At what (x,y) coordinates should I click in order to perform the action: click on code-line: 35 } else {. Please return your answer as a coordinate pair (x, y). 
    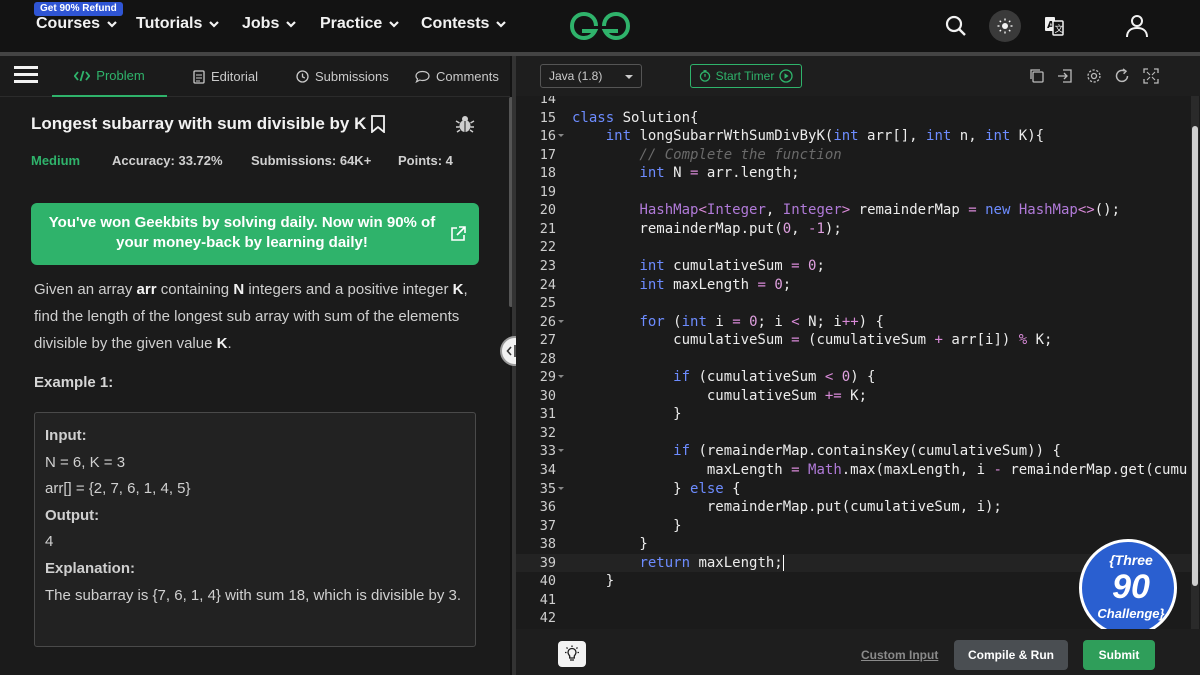
    Looking at the image, I should click on (858, 489).